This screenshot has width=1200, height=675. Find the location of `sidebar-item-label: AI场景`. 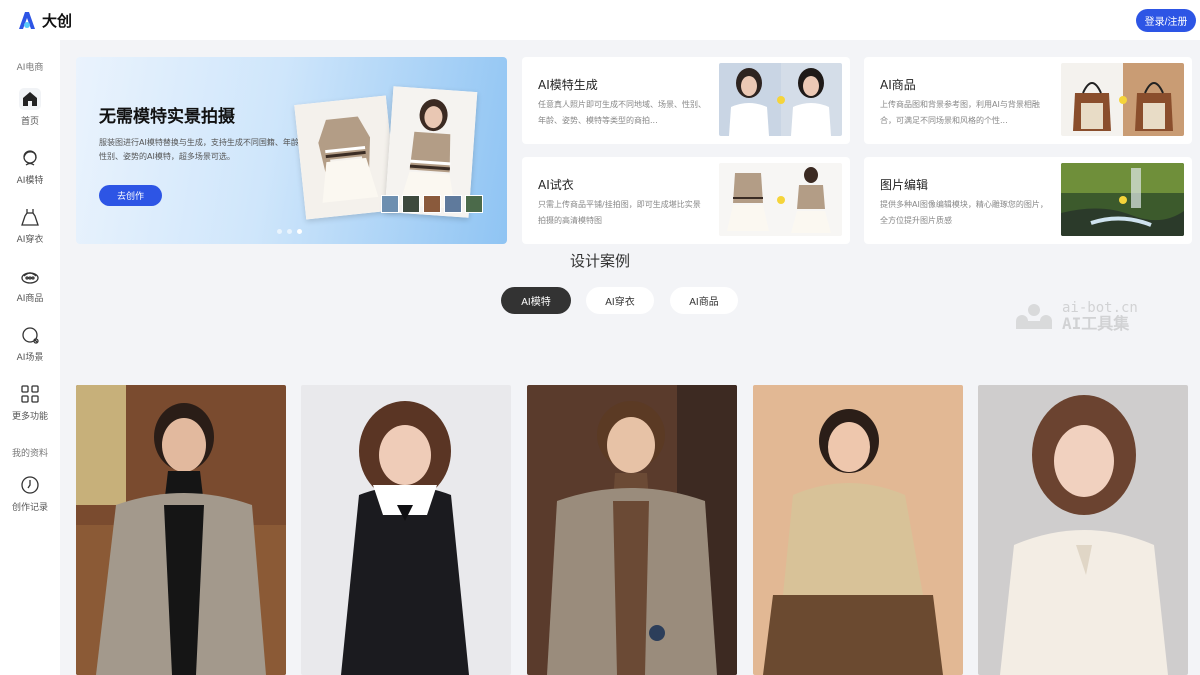

sidebar-item-label: AI场景 is located at coordinates (30, 358).